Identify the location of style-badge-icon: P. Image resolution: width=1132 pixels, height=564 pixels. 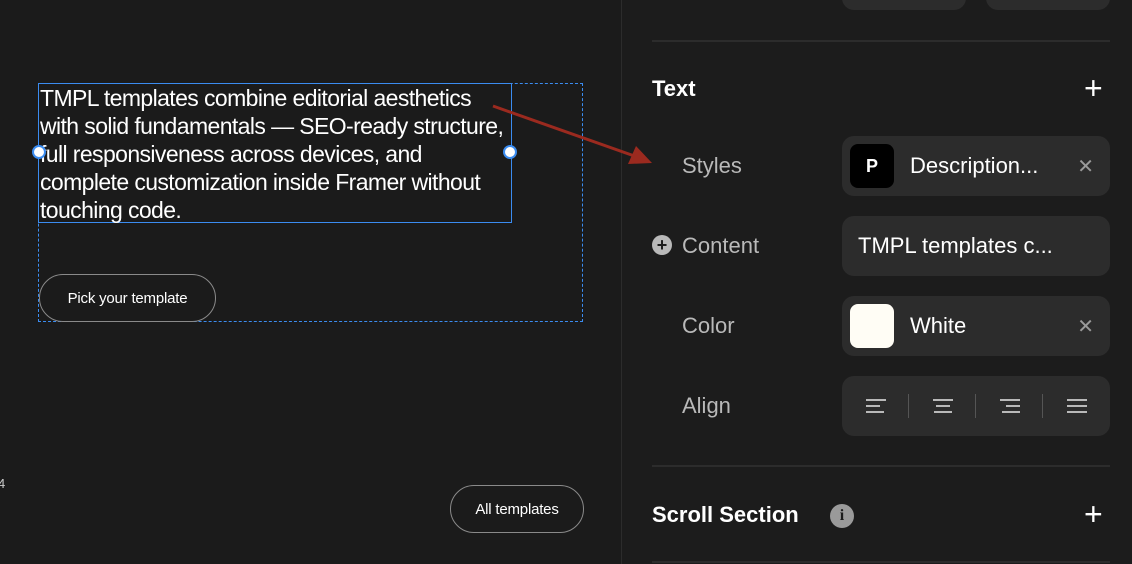
(872, 166).